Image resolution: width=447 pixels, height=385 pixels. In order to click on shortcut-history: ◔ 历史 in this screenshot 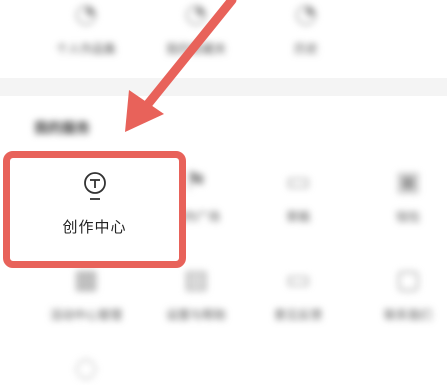, I will do `click(306, 28)`.